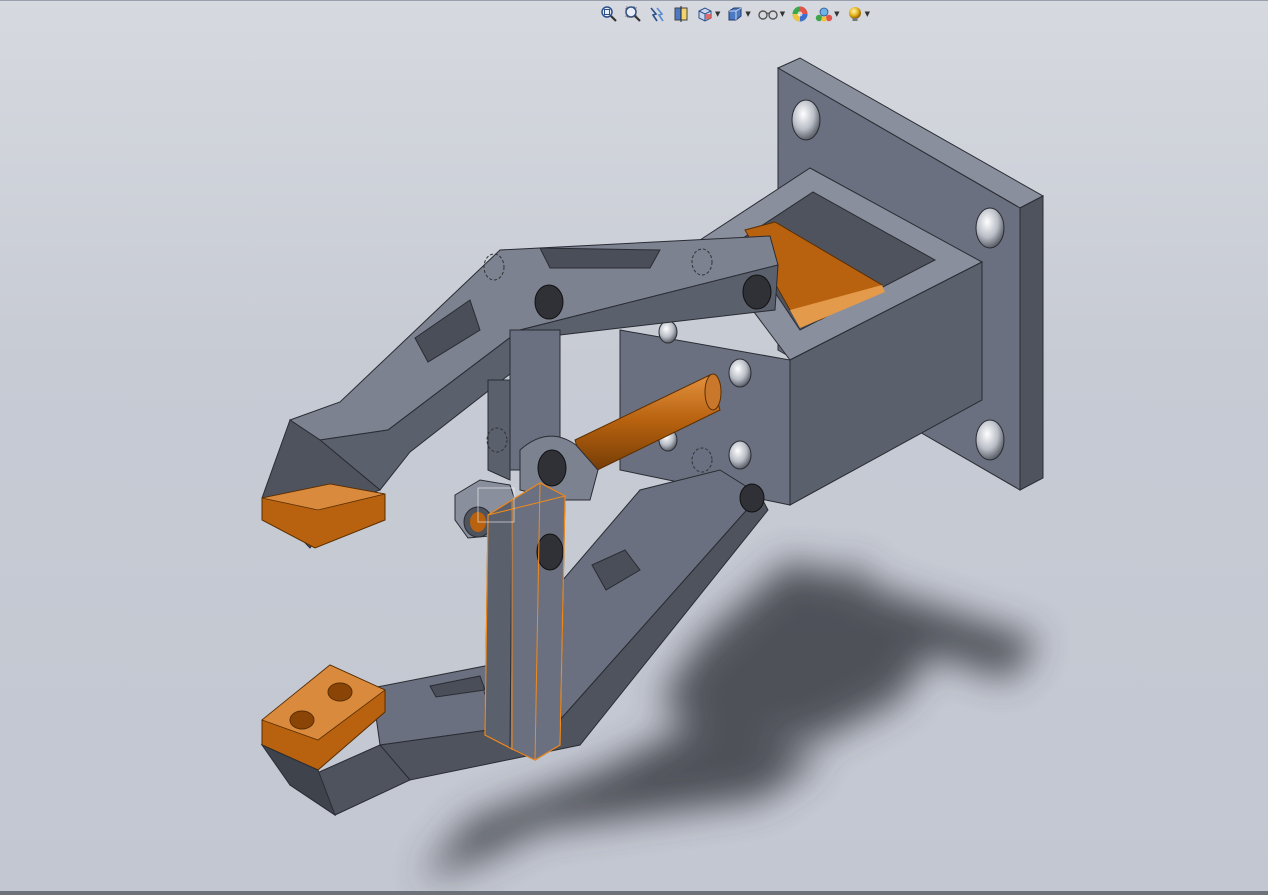 The width and height of the screenshot is (1268, 895). I want to click on selected-link-highlight, so click(521, 621).